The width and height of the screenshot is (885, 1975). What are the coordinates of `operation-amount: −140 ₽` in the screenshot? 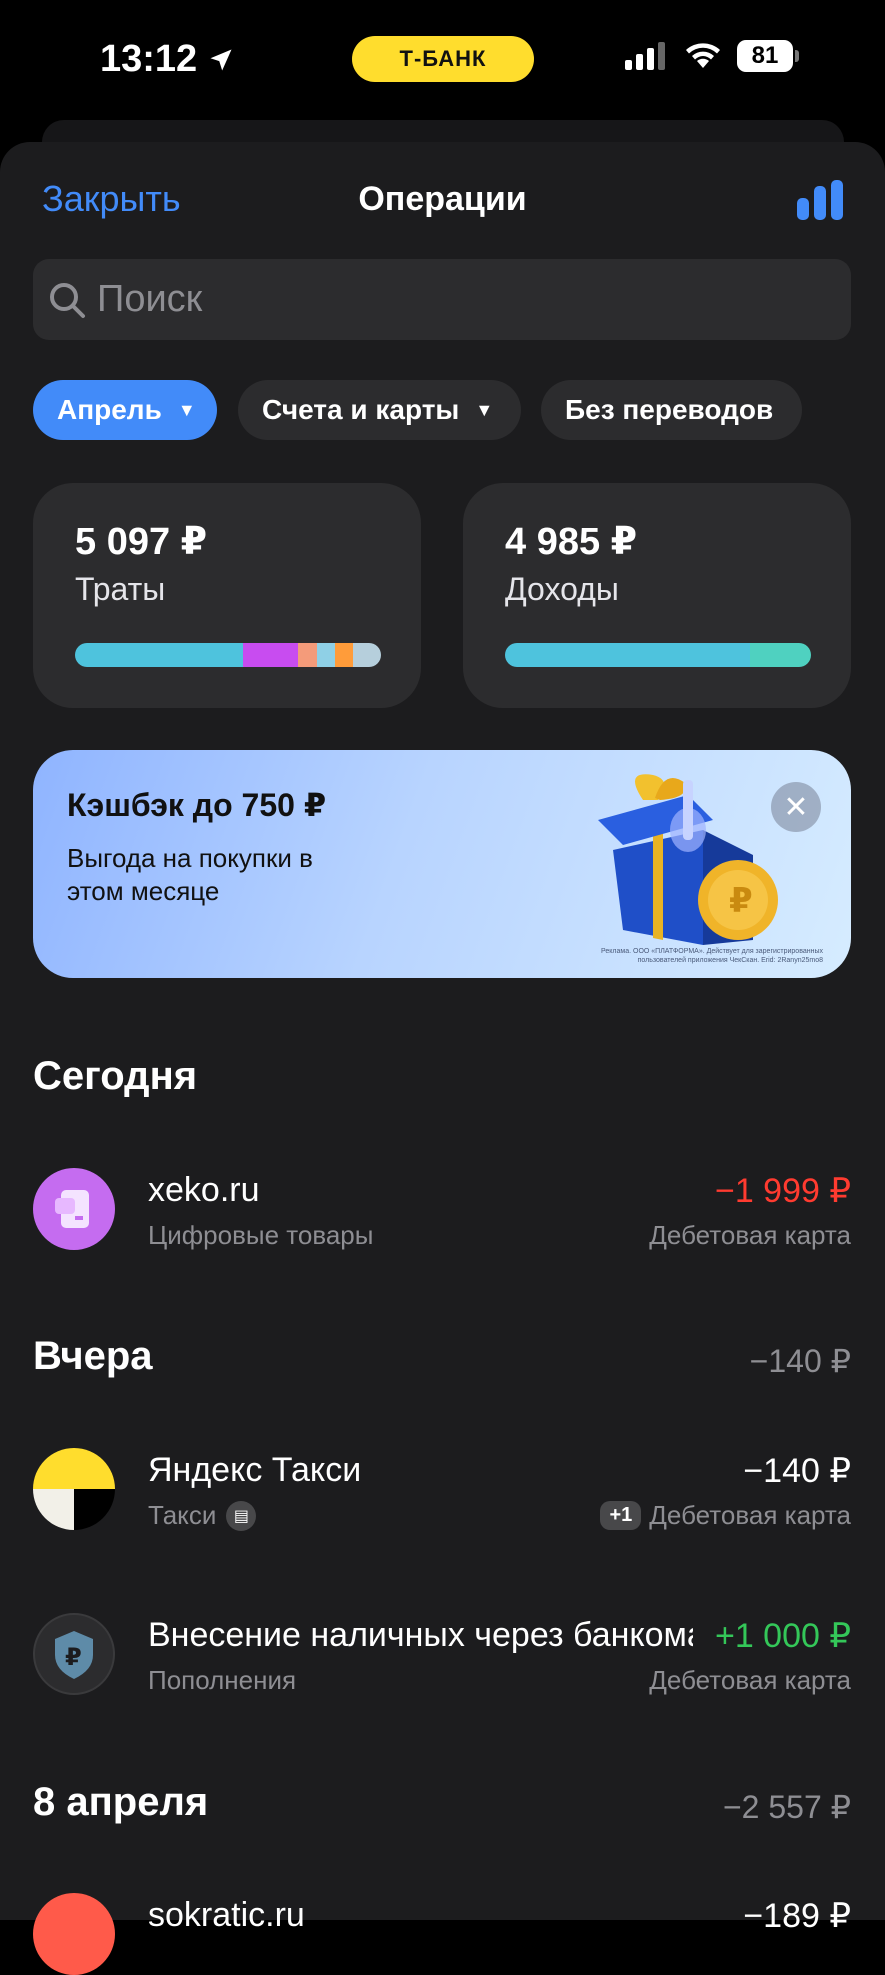 It's located at (797, 1471).